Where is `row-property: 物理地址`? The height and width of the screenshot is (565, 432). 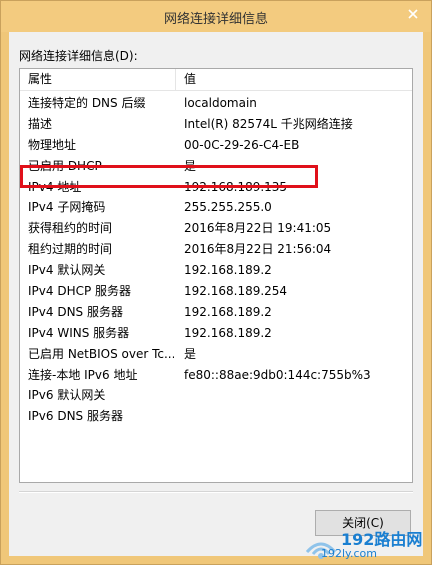
row-property: 物理地址 is located at coordinates (52, 144).